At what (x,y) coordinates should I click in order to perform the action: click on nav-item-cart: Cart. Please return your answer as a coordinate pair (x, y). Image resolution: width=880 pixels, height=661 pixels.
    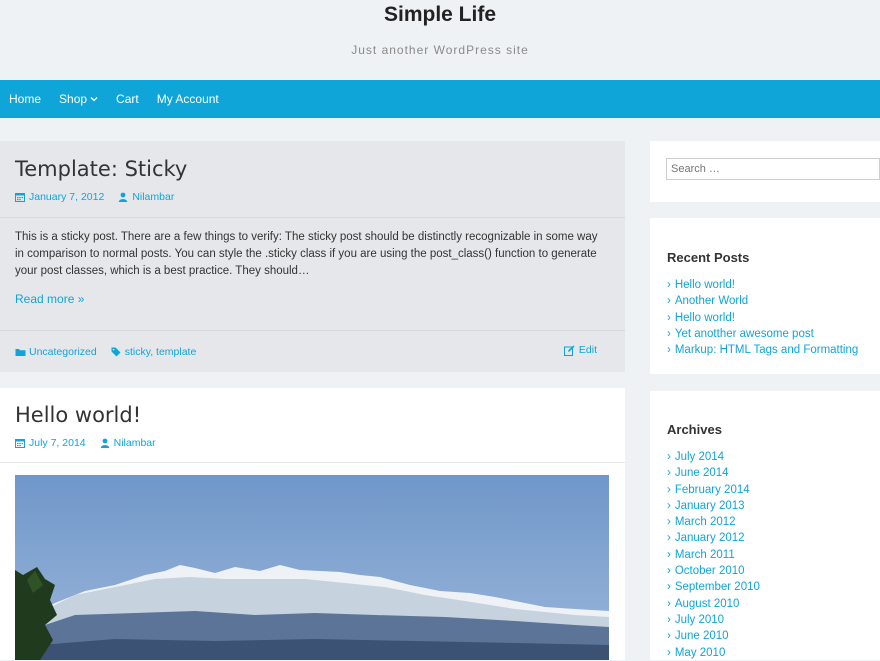
    Looking at the image, I should click on (127, 99).